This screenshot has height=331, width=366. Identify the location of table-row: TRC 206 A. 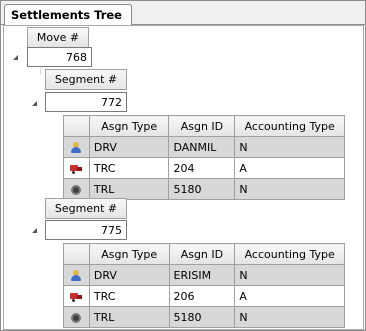
(204, 296).